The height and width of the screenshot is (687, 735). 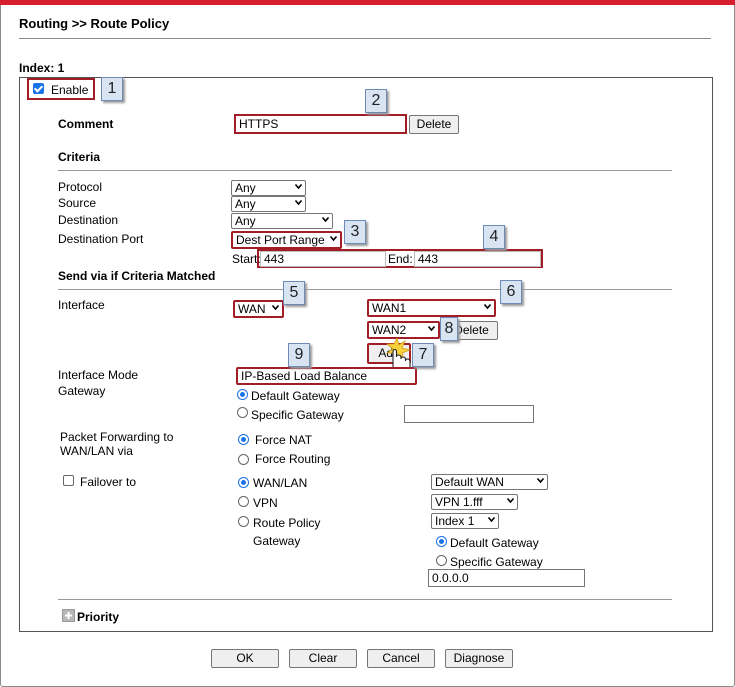 What do you see at coordinates (295, 396) in the screenshot?
I see `gateway-default-label: Default Gateway` at bounding box center [295, 396].